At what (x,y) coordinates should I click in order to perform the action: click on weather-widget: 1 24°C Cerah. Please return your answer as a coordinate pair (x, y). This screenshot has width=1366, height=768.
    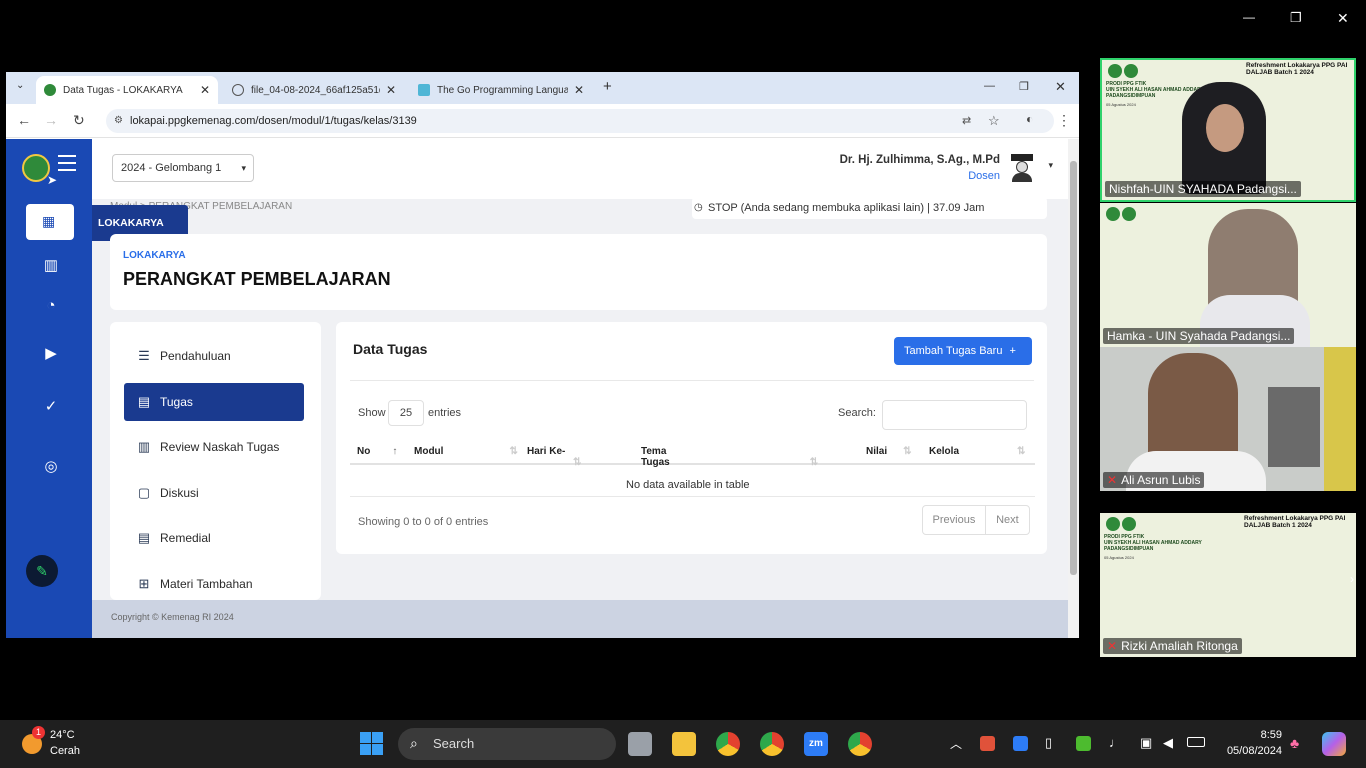
    Looking at the image, I should click on (65, 743).